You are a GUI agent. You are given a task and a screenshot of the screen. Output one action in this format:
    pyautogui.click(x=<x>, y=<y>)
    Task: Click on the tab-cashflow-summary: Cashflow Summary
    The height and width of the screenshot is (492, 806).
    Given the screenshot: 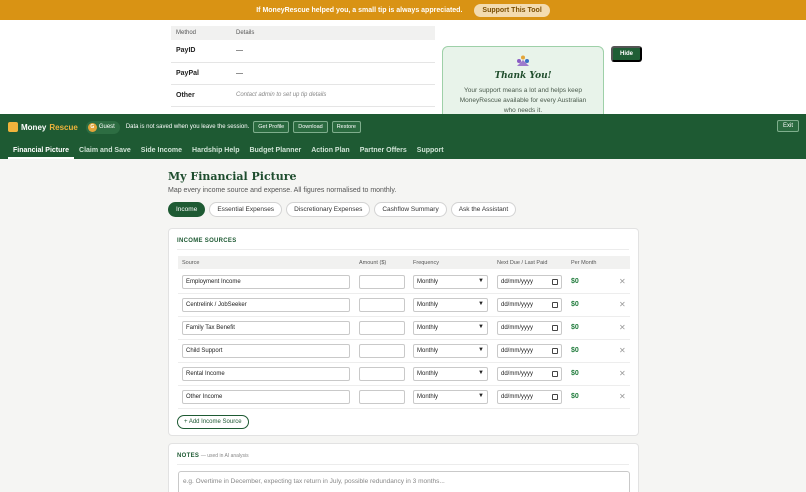 What is the action you would take?
    pyautogui.click(x=410, y=209)
    